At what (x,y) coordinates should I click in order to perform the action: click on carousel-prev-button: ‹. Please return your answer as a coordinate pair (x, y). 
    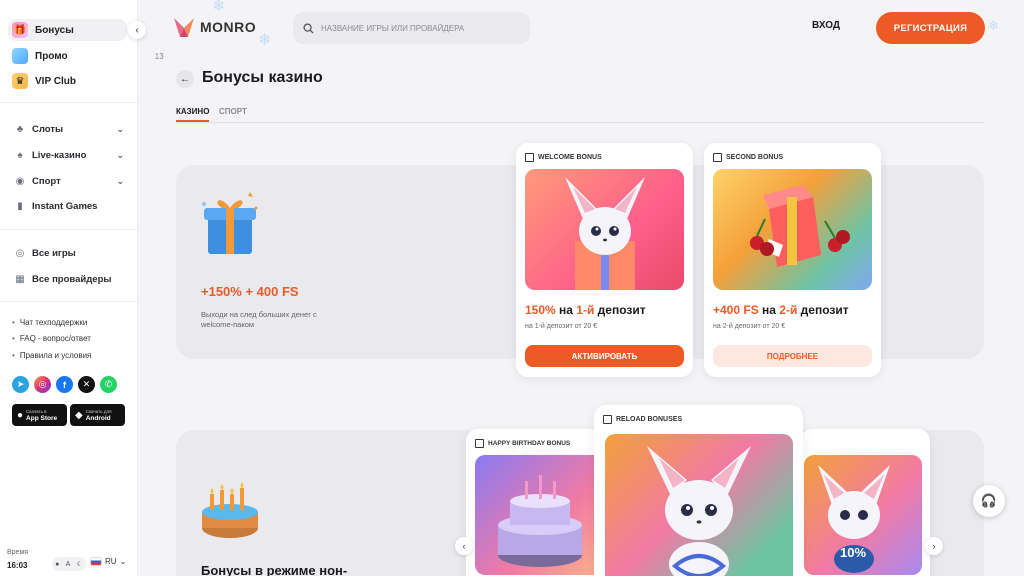
    Looking at the image, I should click on (464, 546).